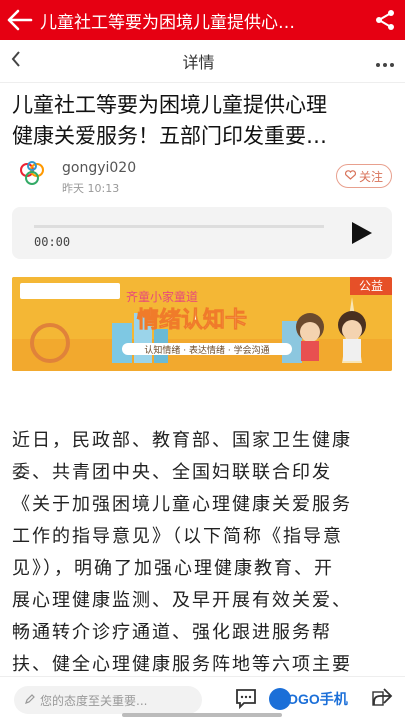  Describe the element at coordinates (202, 233) in the screenshot. I see `audio-player: 00:00` at that location.